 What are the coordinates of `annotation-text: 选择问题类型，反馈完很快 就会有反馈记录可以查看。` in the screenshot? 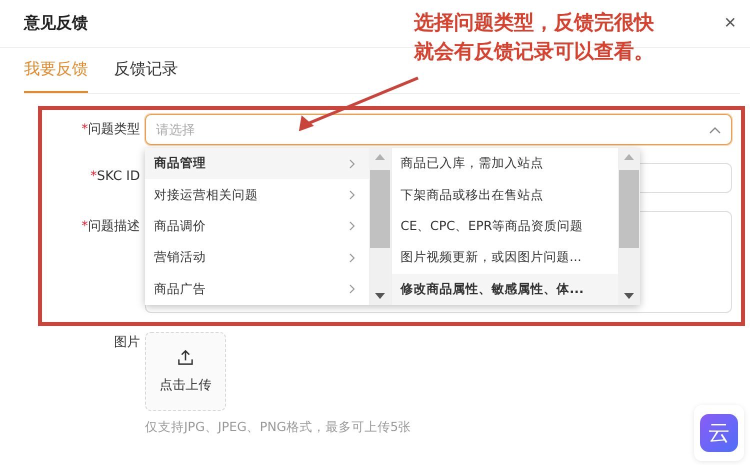 It's located at (534, 37).